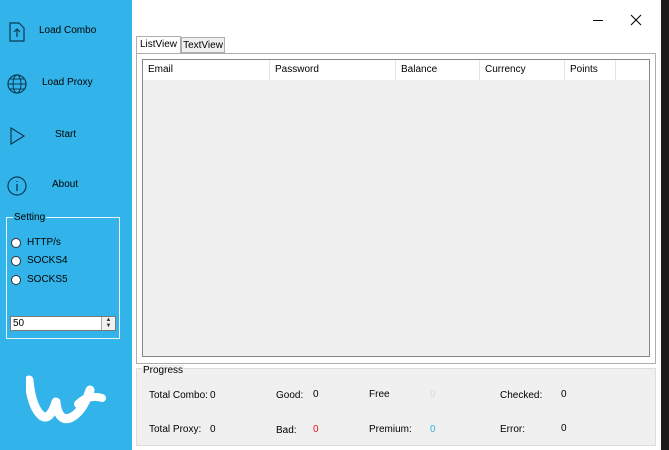  What do you see at coordinates (665, 225) in the screenshot?
I see `background-strip` at bounding box center [665, 225].